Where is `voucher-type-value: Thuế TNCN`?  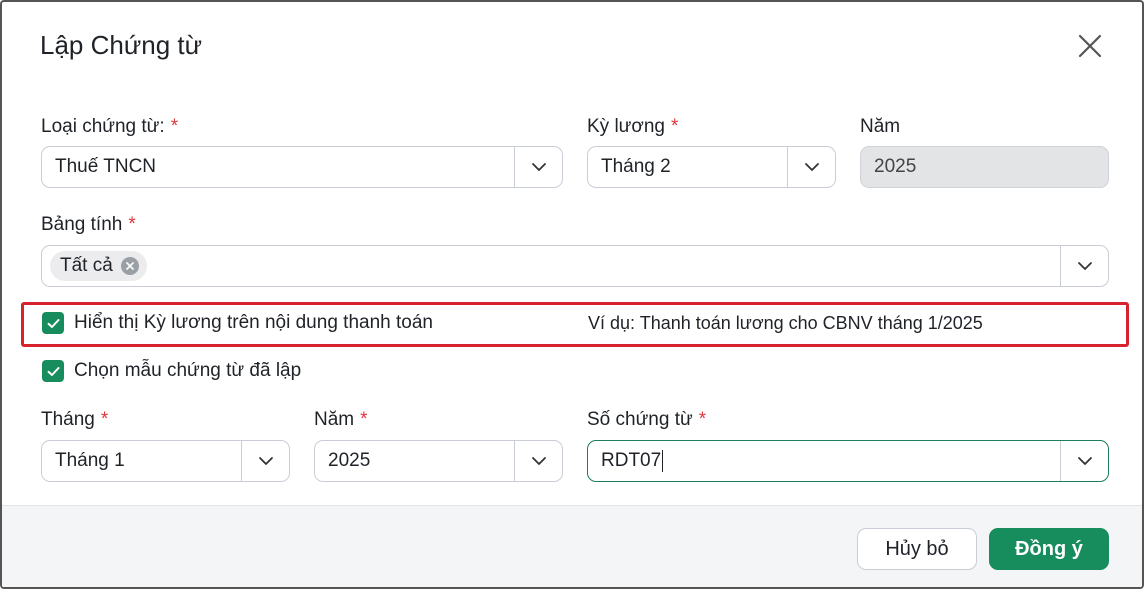 voucher-type-value: Thuế TNCN is located at coordinates (106, 166).